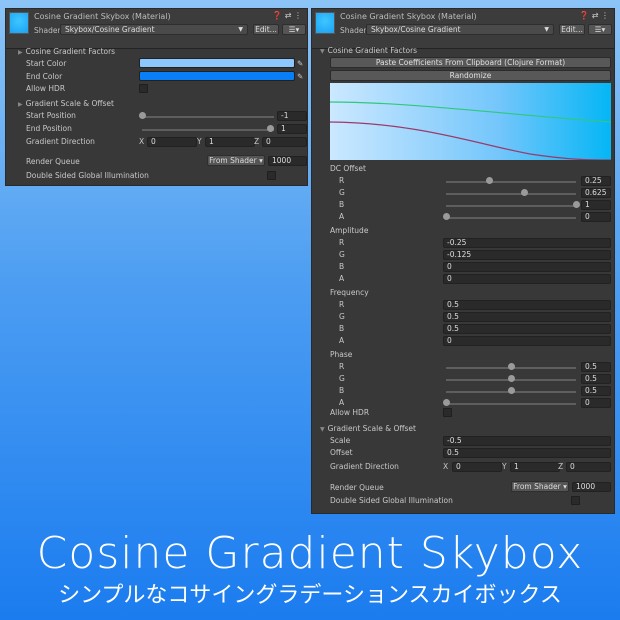  Describe the element at coordinates (408, 16) in the screenshot. I see `material-title: Cosine Gradient Skybox (Material)` at that location.